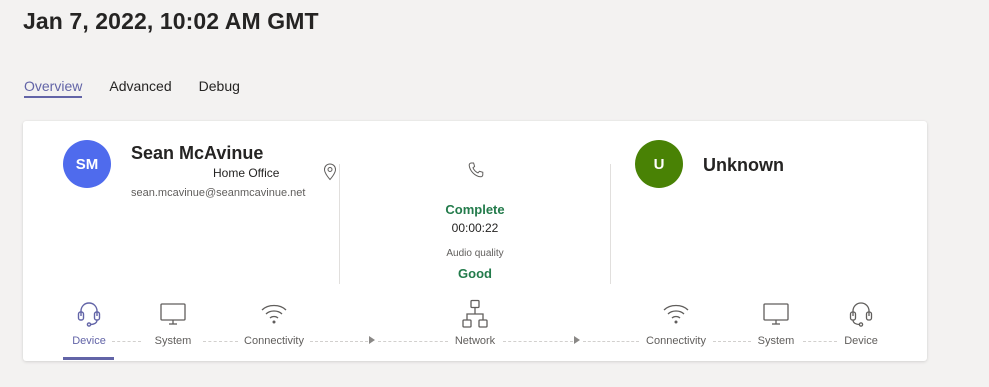 This screenshot has height=387, width=989. I want to click on tab-advanced: Advanced, so click(140, 88).